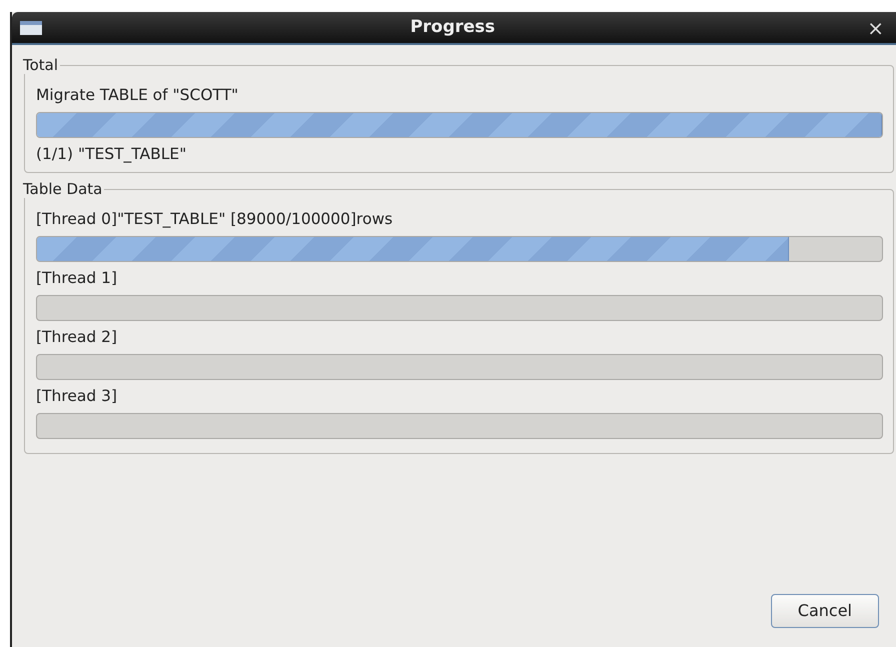  I want to click on window-icon, so click(31, 27).